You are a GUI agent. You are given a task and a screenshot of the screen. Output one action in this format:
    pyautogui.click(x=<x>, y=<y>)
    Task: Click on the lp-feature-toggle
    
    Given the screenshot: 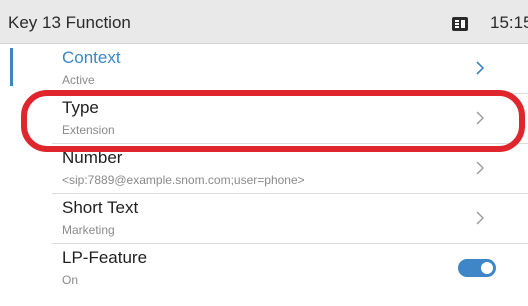 What is the action you would take?
    pyautogui.click(x=477, y=268)
    